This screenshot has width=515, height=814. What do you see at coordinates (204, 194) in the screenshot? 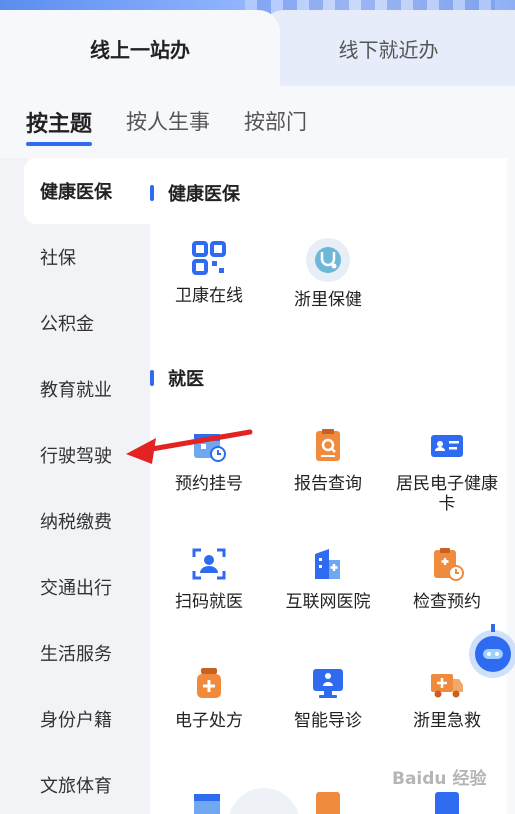
I see `section-title-label: 健康医保` at bounding box center [204, 194].